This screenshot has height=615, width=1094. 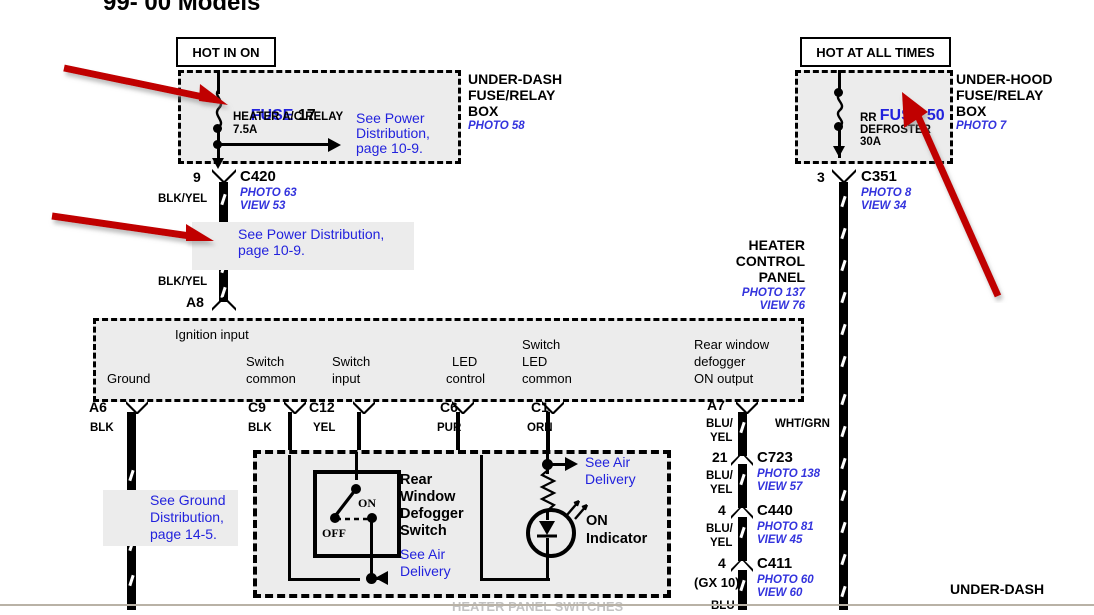 I want to click on panel-function-rwd-output-line2: defogger, so click(x=720, y=361).